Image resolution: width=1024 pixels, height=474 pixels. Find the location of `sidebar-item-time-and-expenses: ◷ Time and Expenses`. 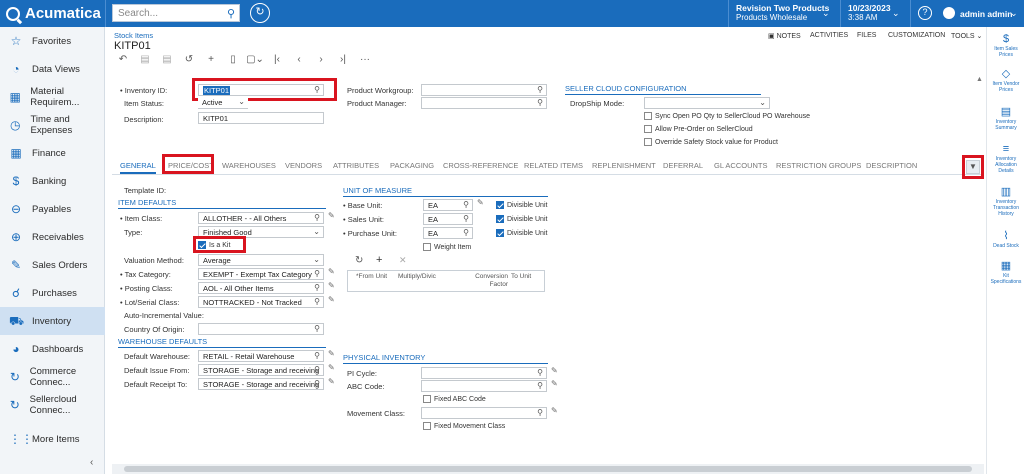

sidebar-item-time-and-expenses: ◷ Time and Expenses is located at coordinates (52, 125).